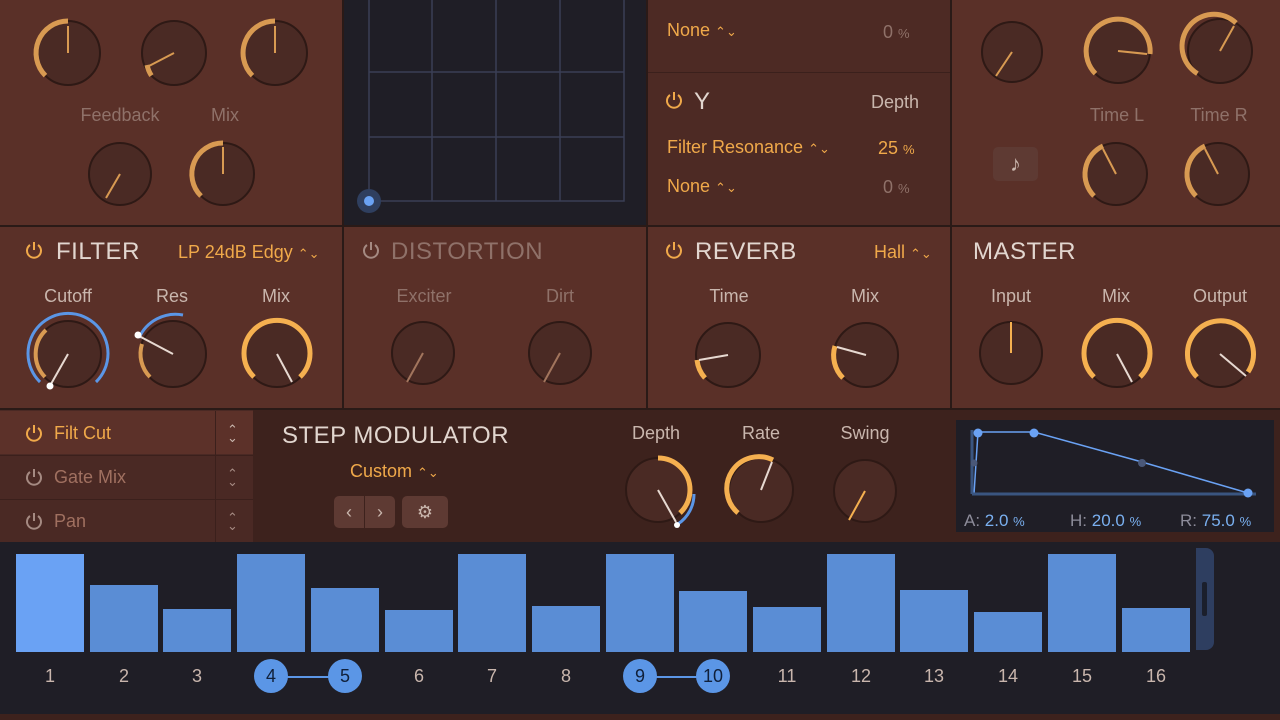 The width and height of the screenshot is (1280, 720). Describe the element at coordinates (171, 296) in the screenshot. I see `res-label: Res` at that location.